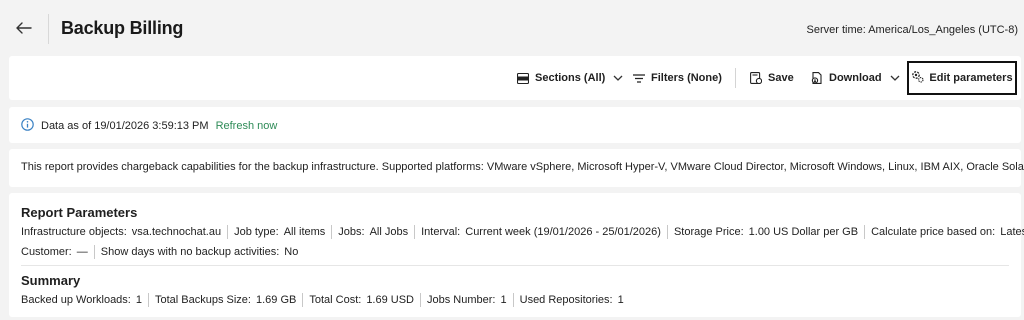 The width and height of the screenshot is (1024, 320). Describe the element at coordinates (202, 300) in the screenshot. I see `summary-key: Total Backups Size:` at that location.